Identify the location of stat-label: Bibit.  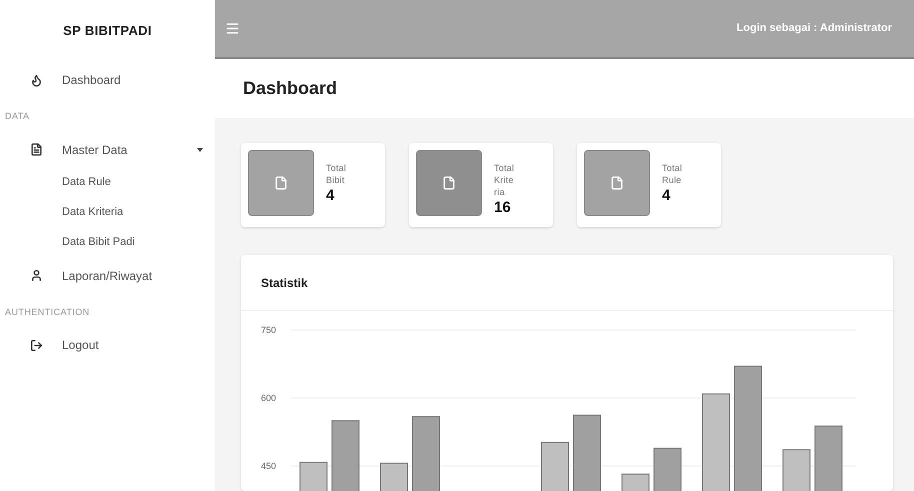
(336, 180).